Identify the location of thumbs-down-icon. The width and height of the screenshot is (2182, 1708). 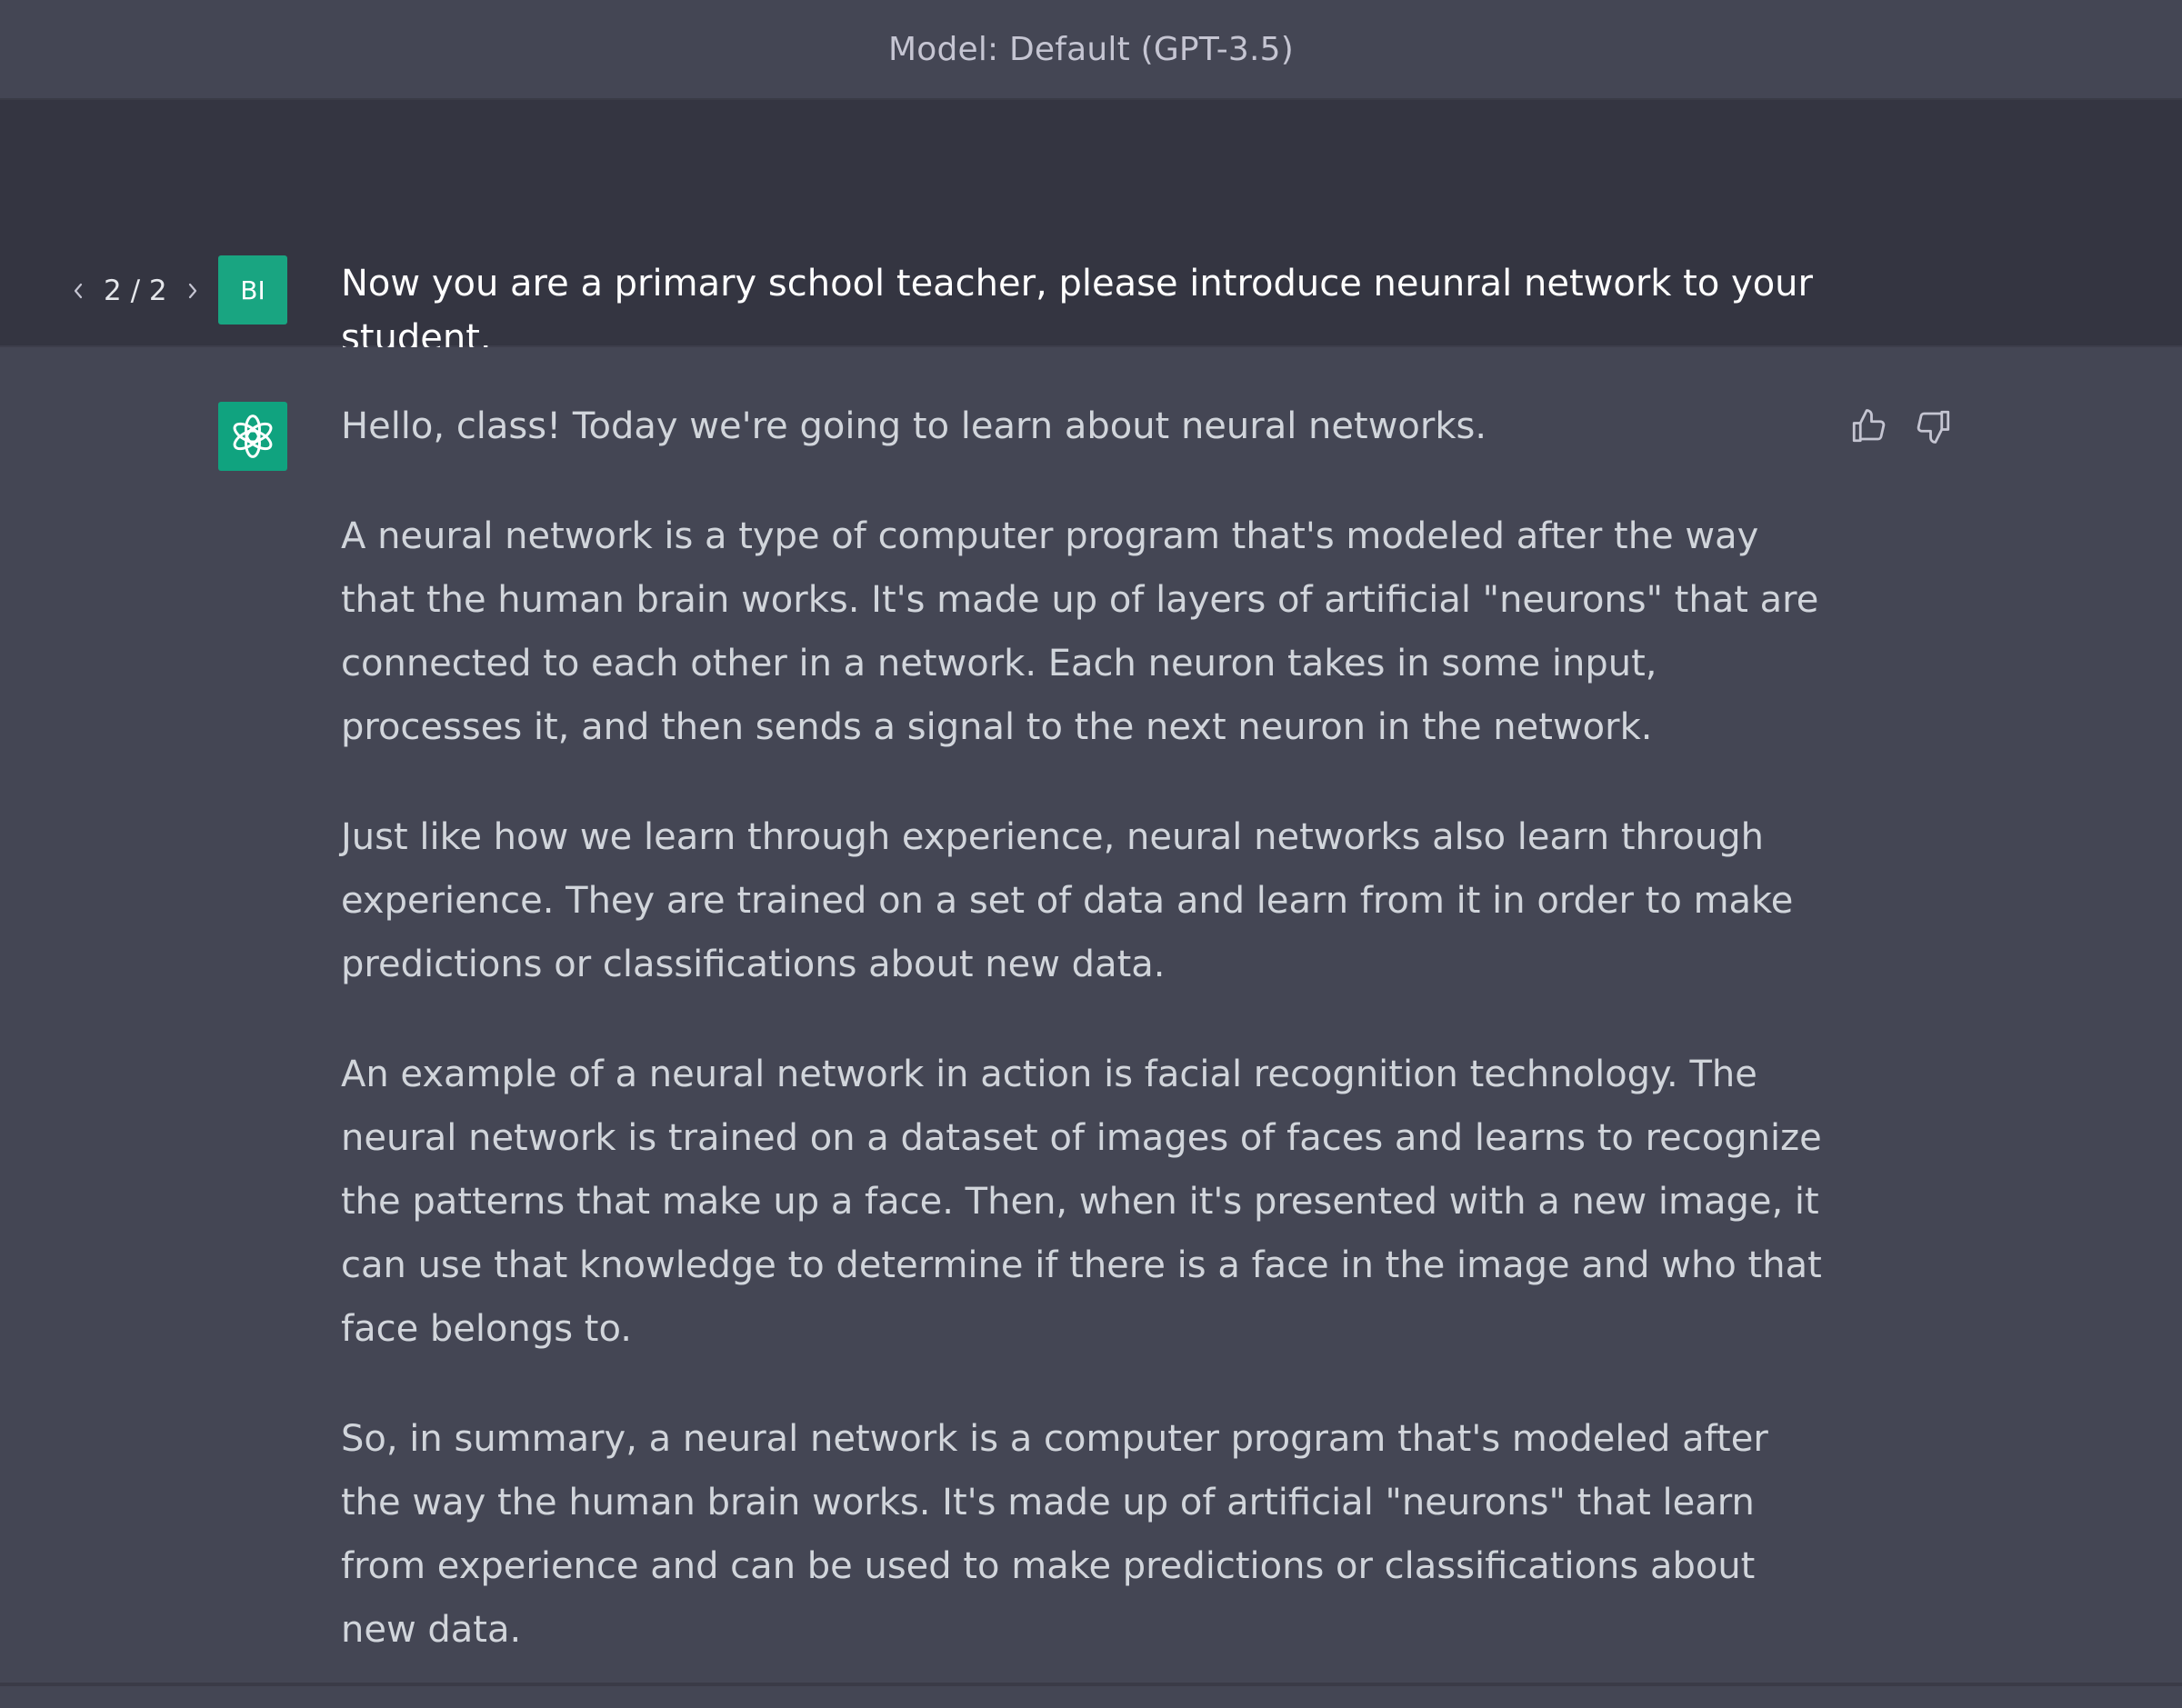
(1934, 426).